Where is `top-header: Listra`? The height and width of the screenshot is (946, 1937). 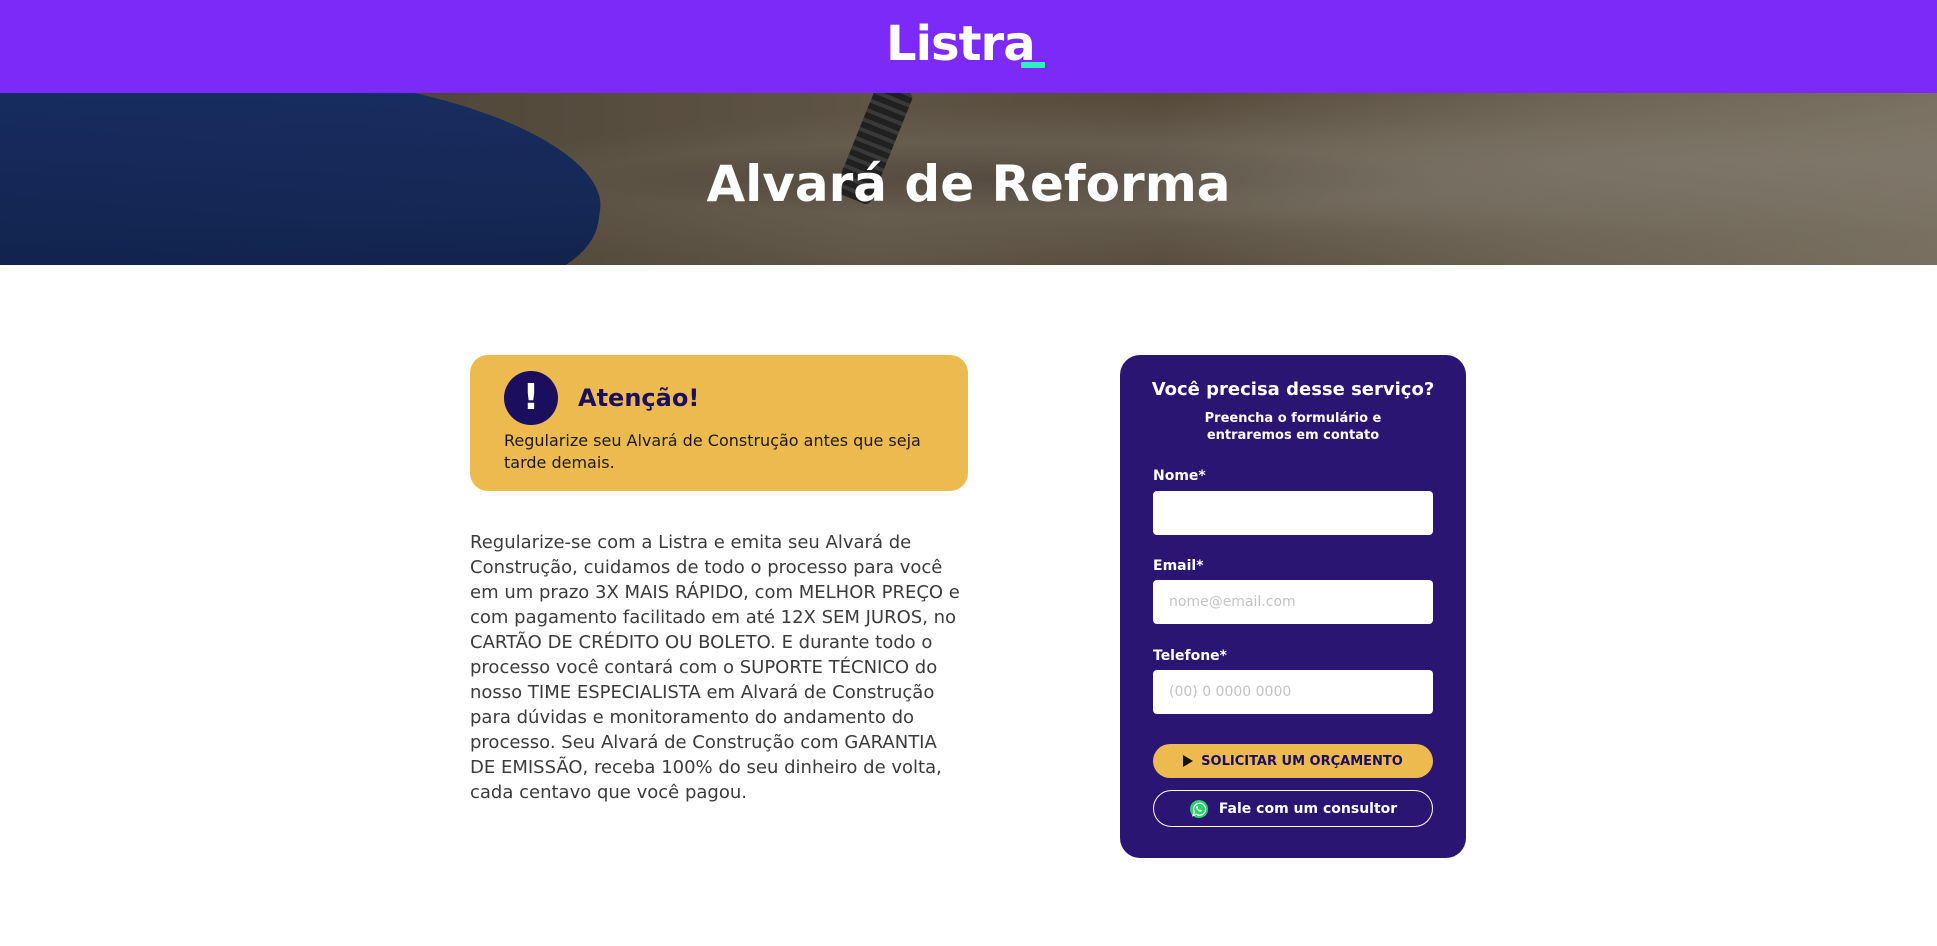 top-header: Listra is located at coordinates (968, 46).